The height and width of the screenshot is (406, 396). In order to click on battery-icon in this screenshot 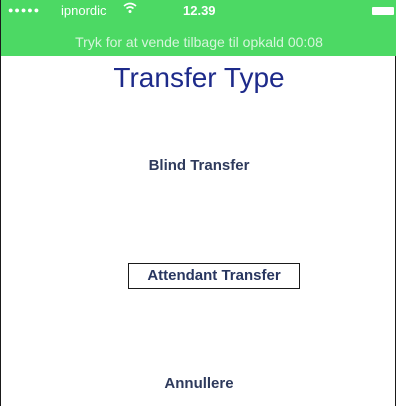, I will do `click(383, 11)`.